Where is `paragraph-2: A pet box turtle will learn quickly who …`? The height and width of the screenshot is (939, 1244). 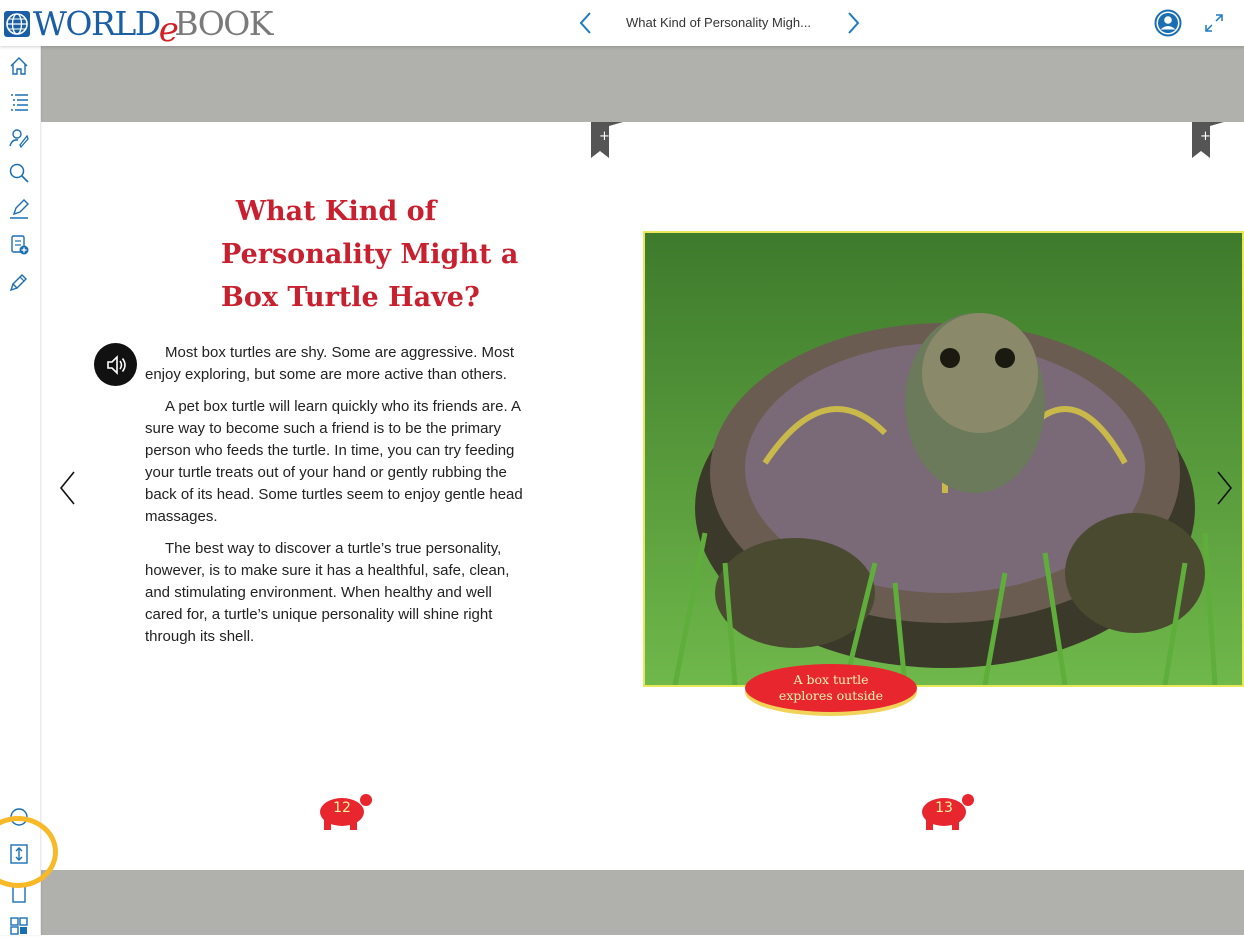
paragraph-2: A pet box turtle will learn quickly who … is located at coordinates (334, 461).